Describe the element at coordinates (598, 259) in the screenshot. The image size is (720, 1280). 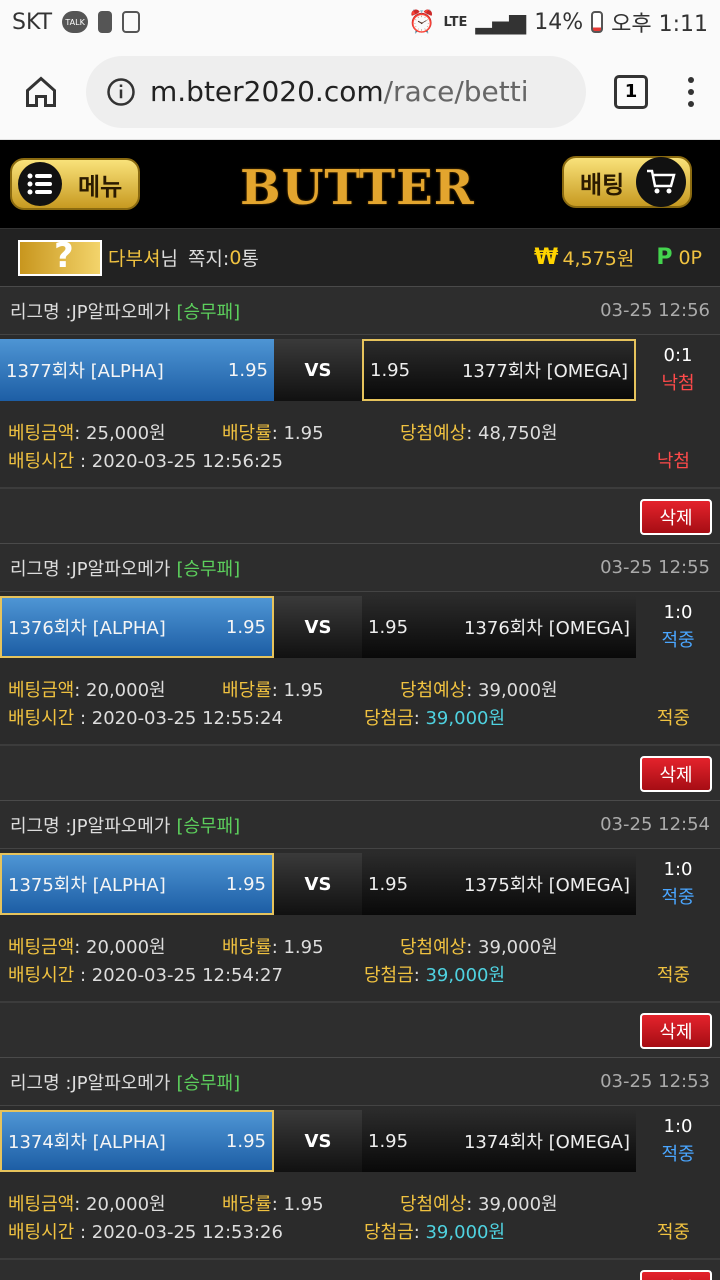
I see `money-value: 4,575원` at that location.